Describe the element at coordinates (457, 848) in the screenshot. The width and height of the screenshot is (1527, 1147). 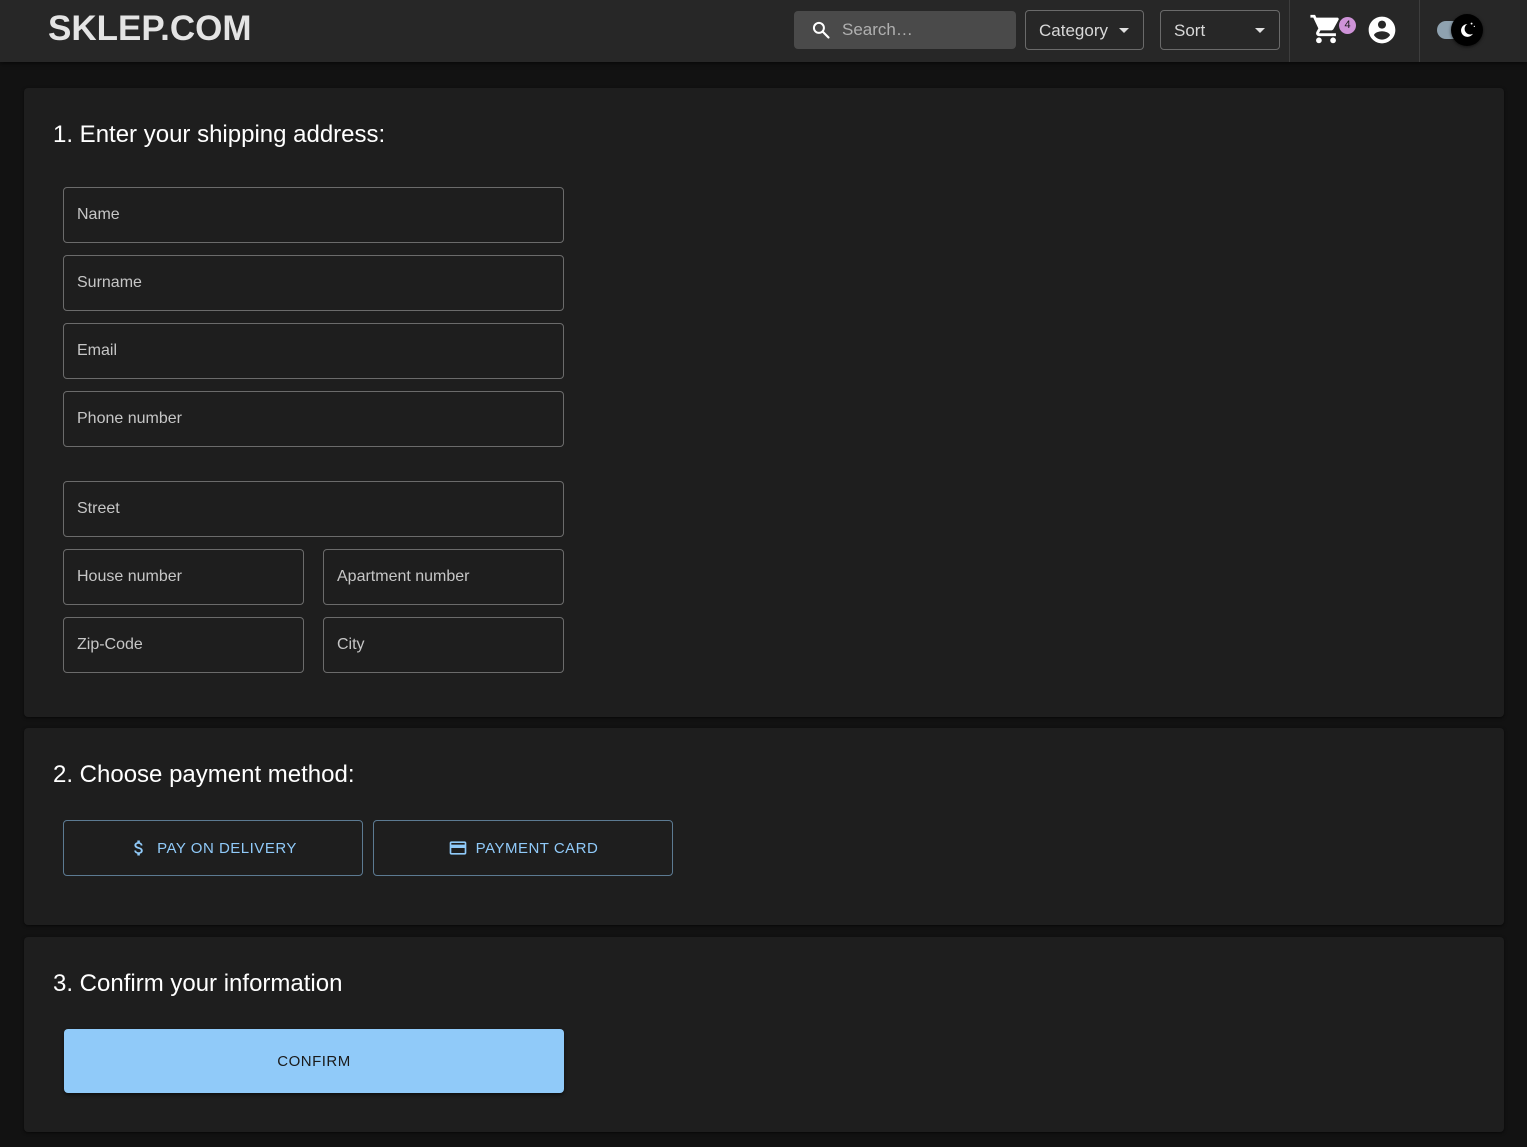
I see `credit-card-icon` at that location.